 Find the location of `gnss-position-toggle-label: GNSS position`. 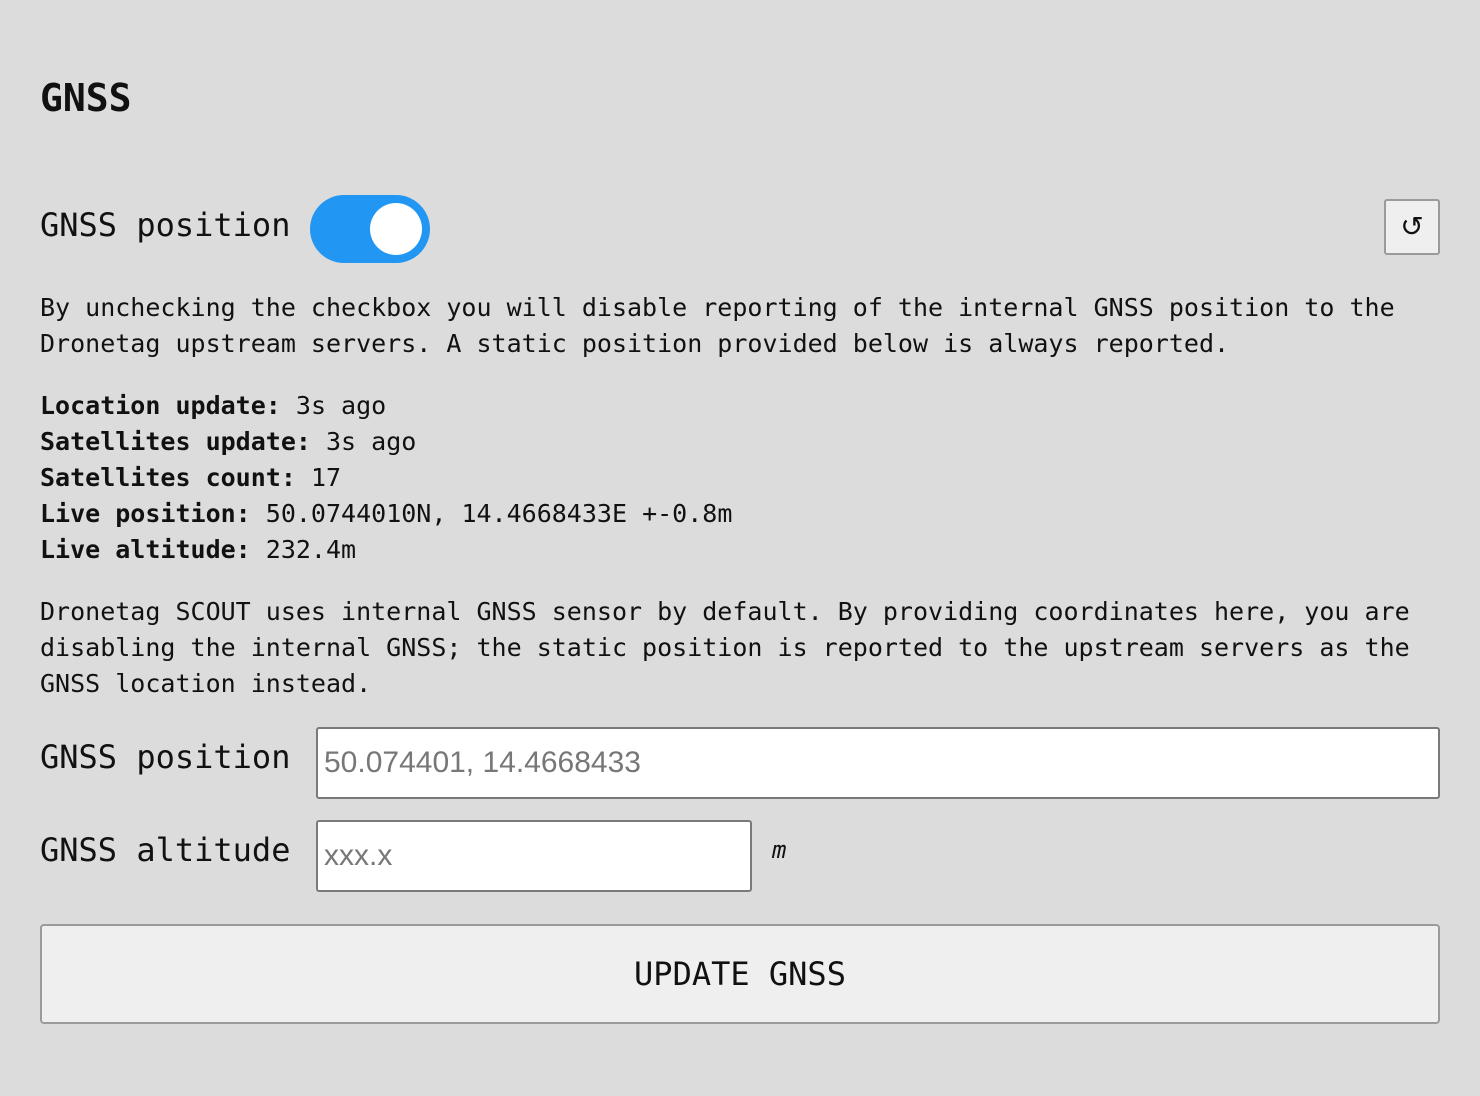

gnss-position-toggle-label: GNSS position is located at coordinates (165, 225).